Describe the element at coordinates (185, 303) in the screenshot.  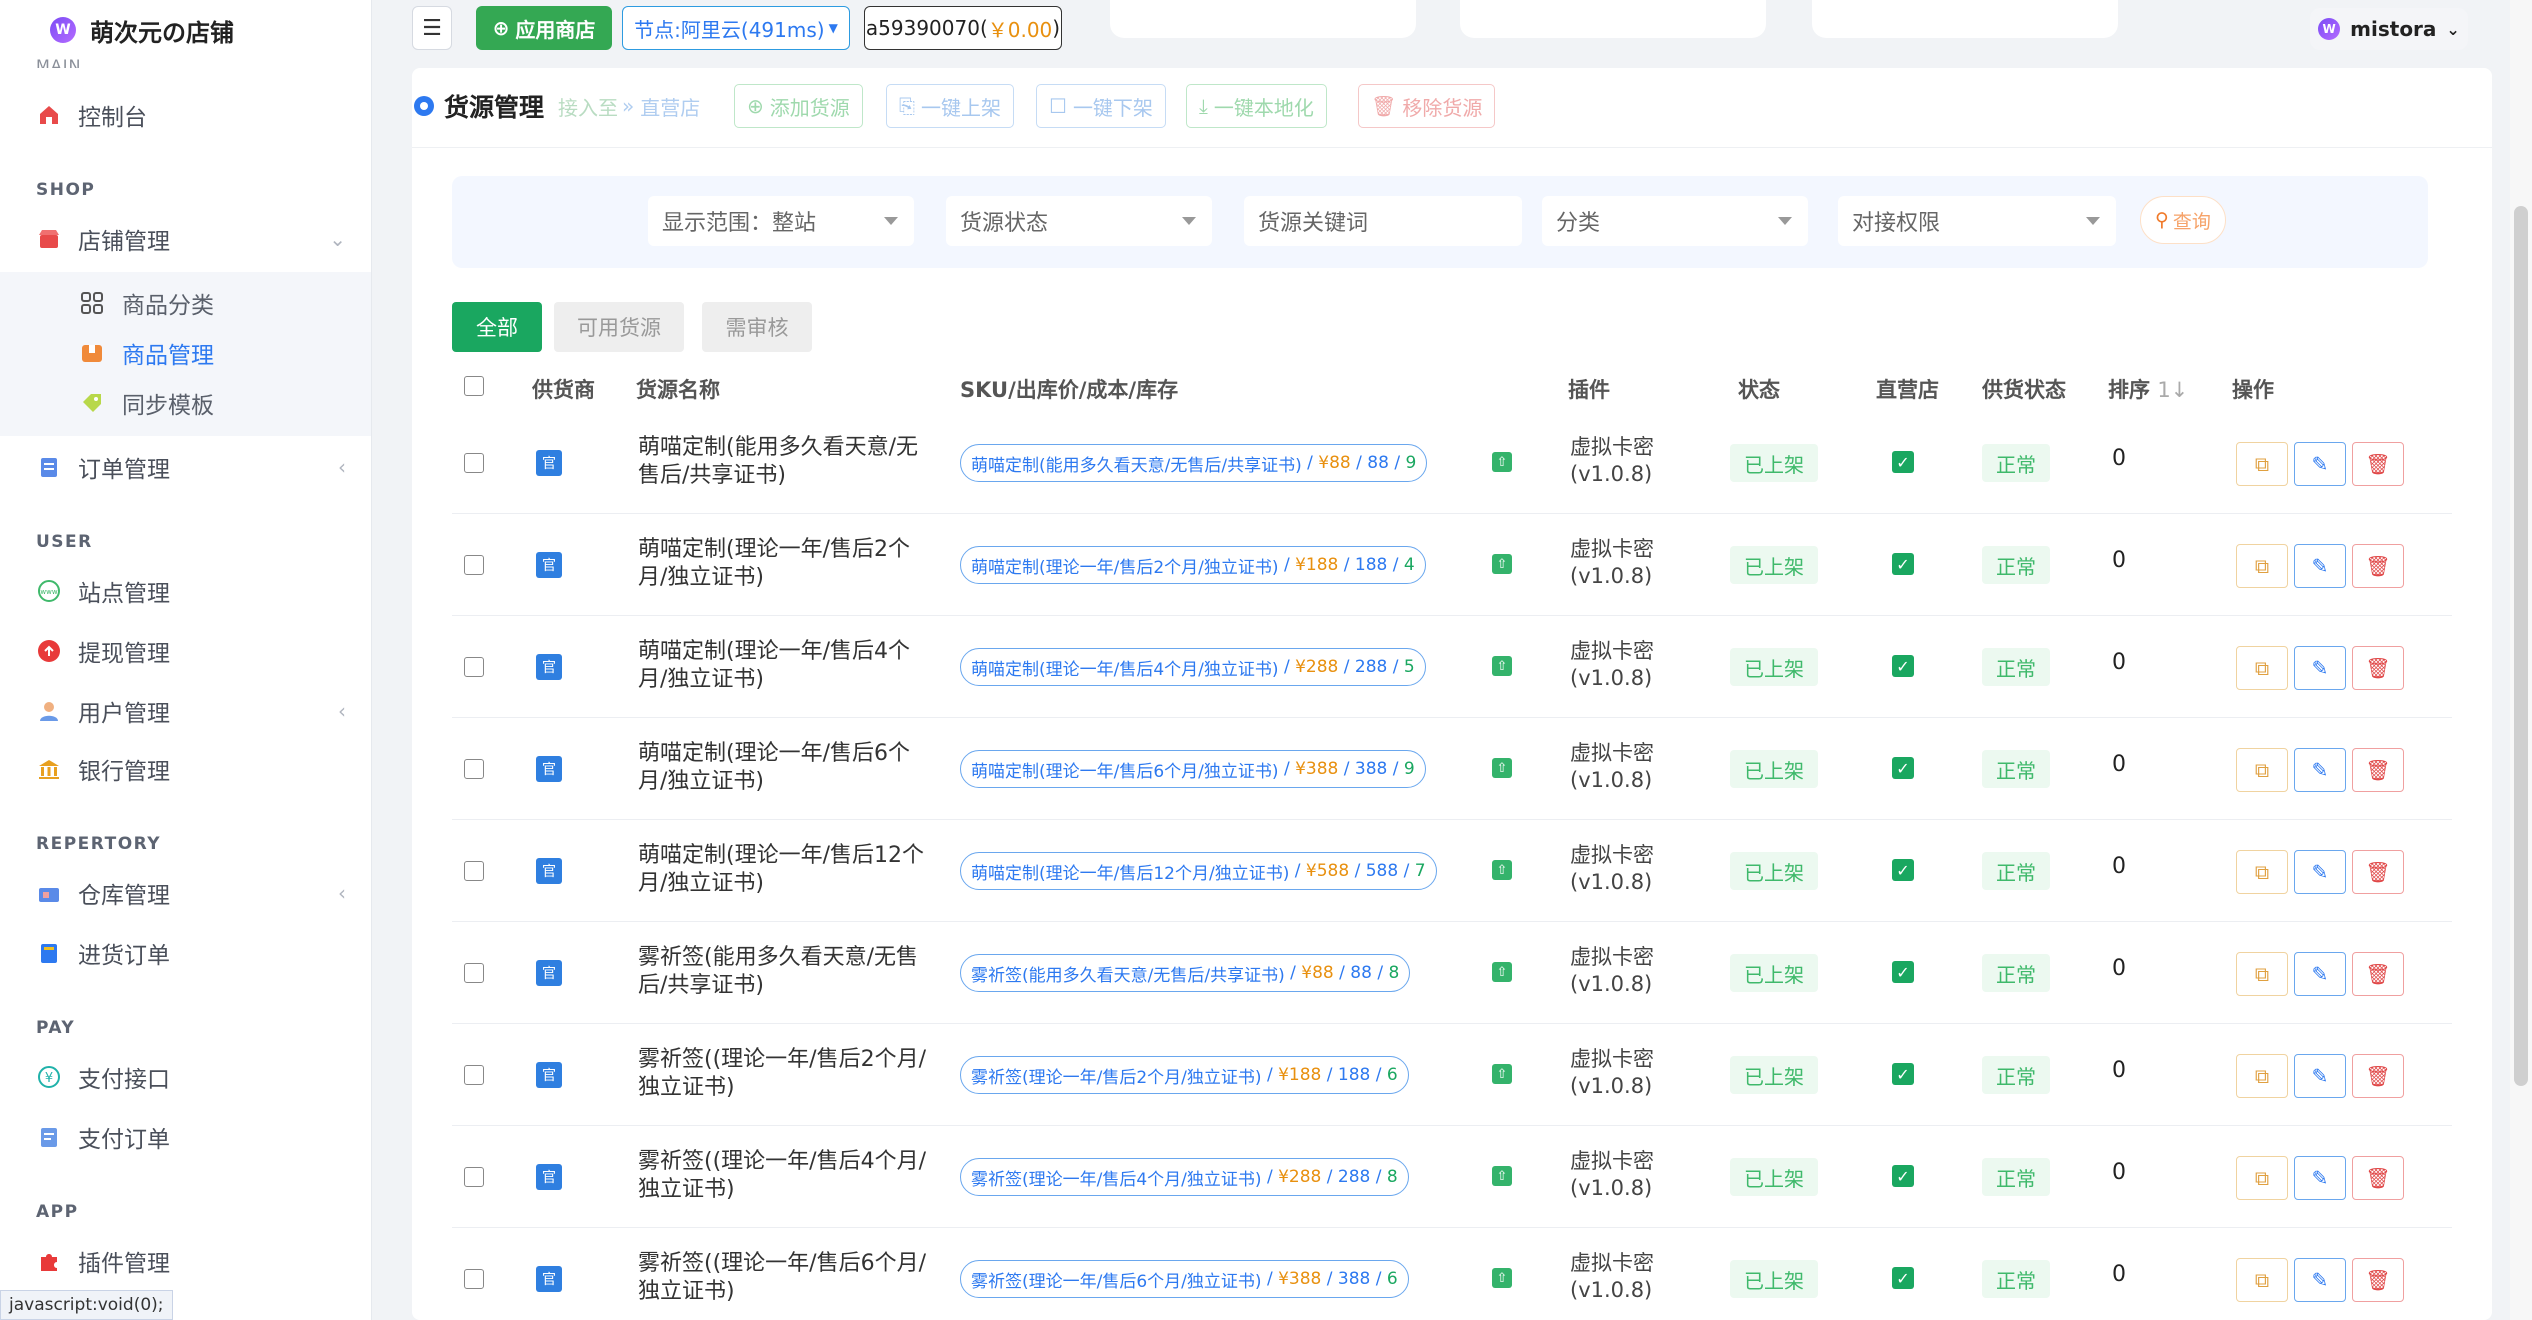
I see `sidebar-item-category: 商品分类` at that location.